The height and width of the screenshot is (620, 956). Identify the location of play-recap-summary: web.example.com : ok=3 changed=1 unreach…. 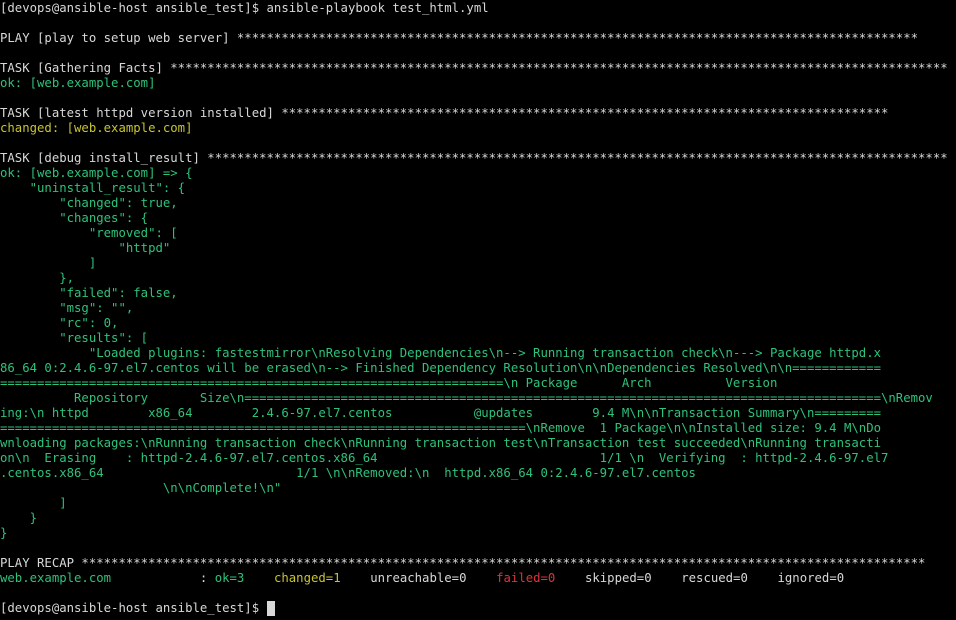
(478, 578).